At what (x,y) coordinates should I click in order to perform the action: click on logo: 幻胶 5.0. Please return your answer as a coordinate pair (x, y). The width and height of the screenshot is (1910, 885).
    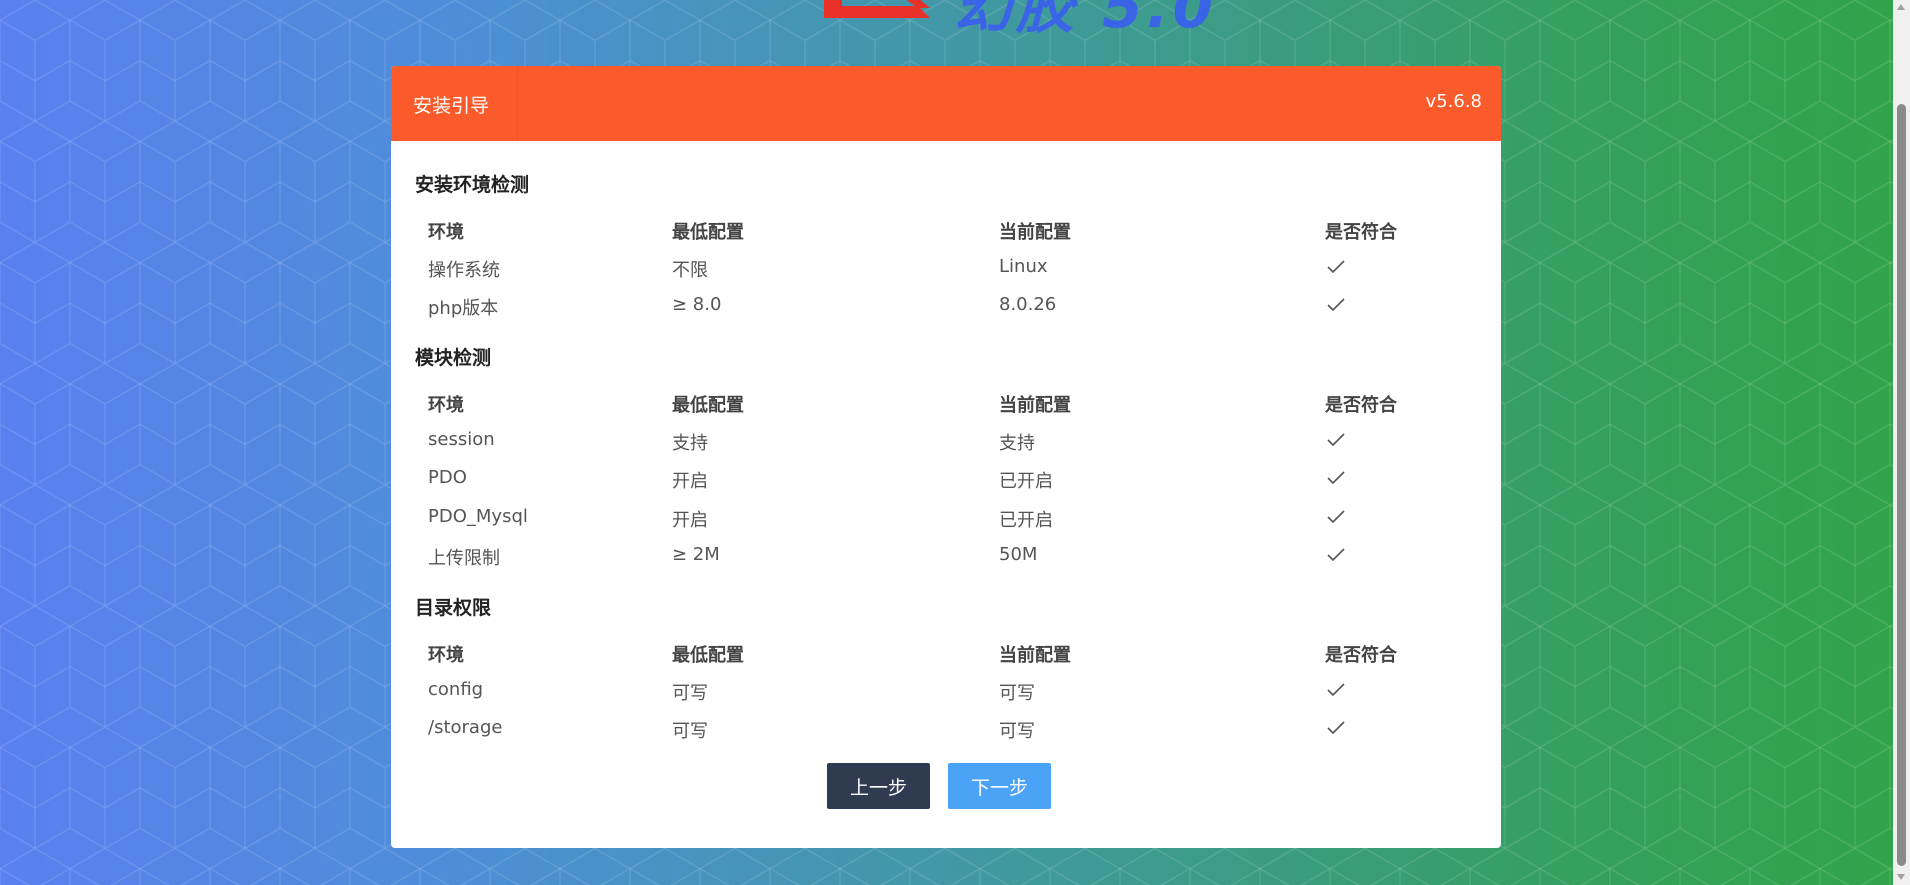
    Looking at the image, I should click on (1017, 20).